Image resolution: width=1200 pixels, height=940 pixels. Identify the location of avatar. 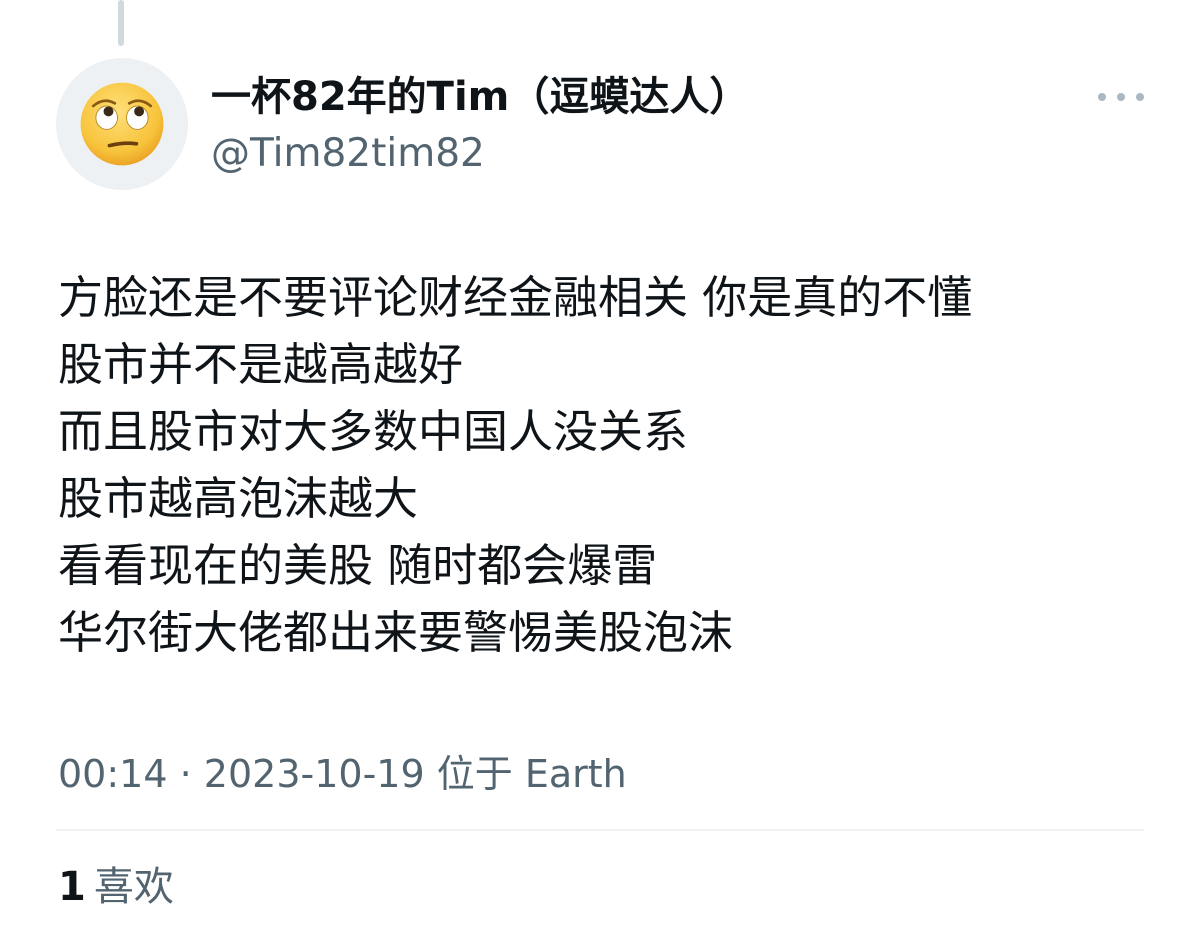
(122, 124).